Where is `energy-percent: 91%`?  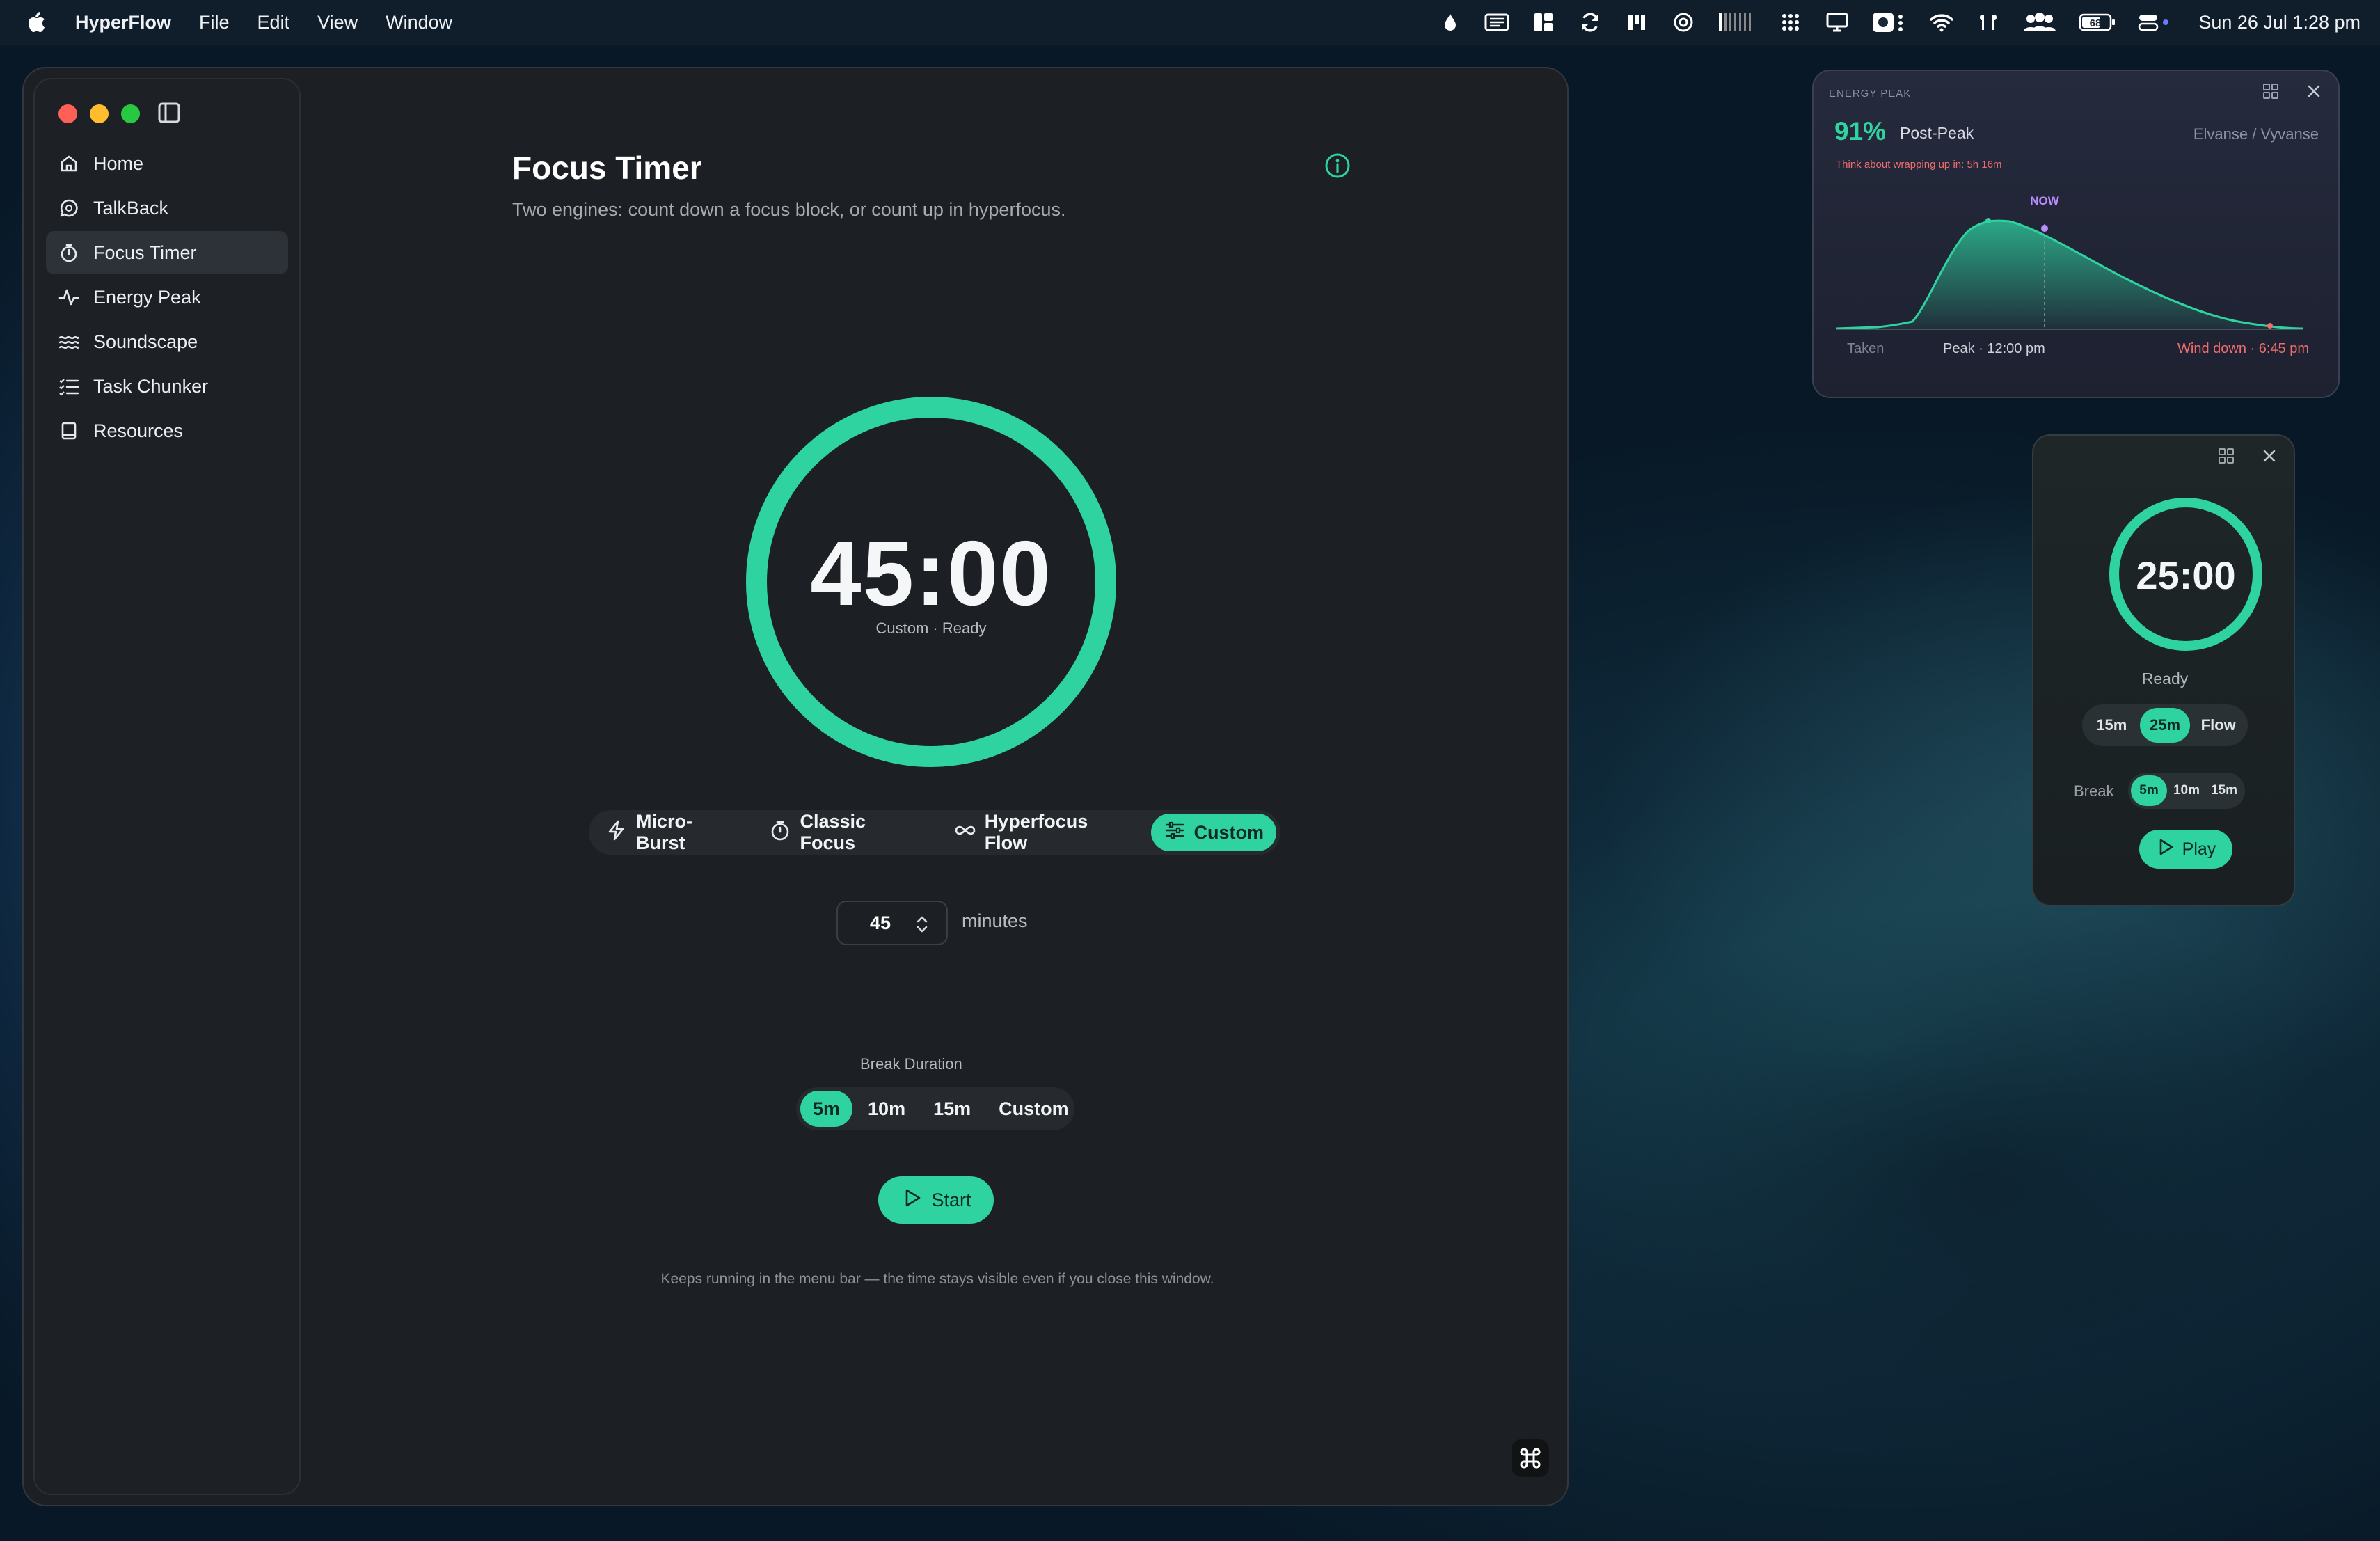
energy-percent: 91% is located at coordinates (1861, 131).